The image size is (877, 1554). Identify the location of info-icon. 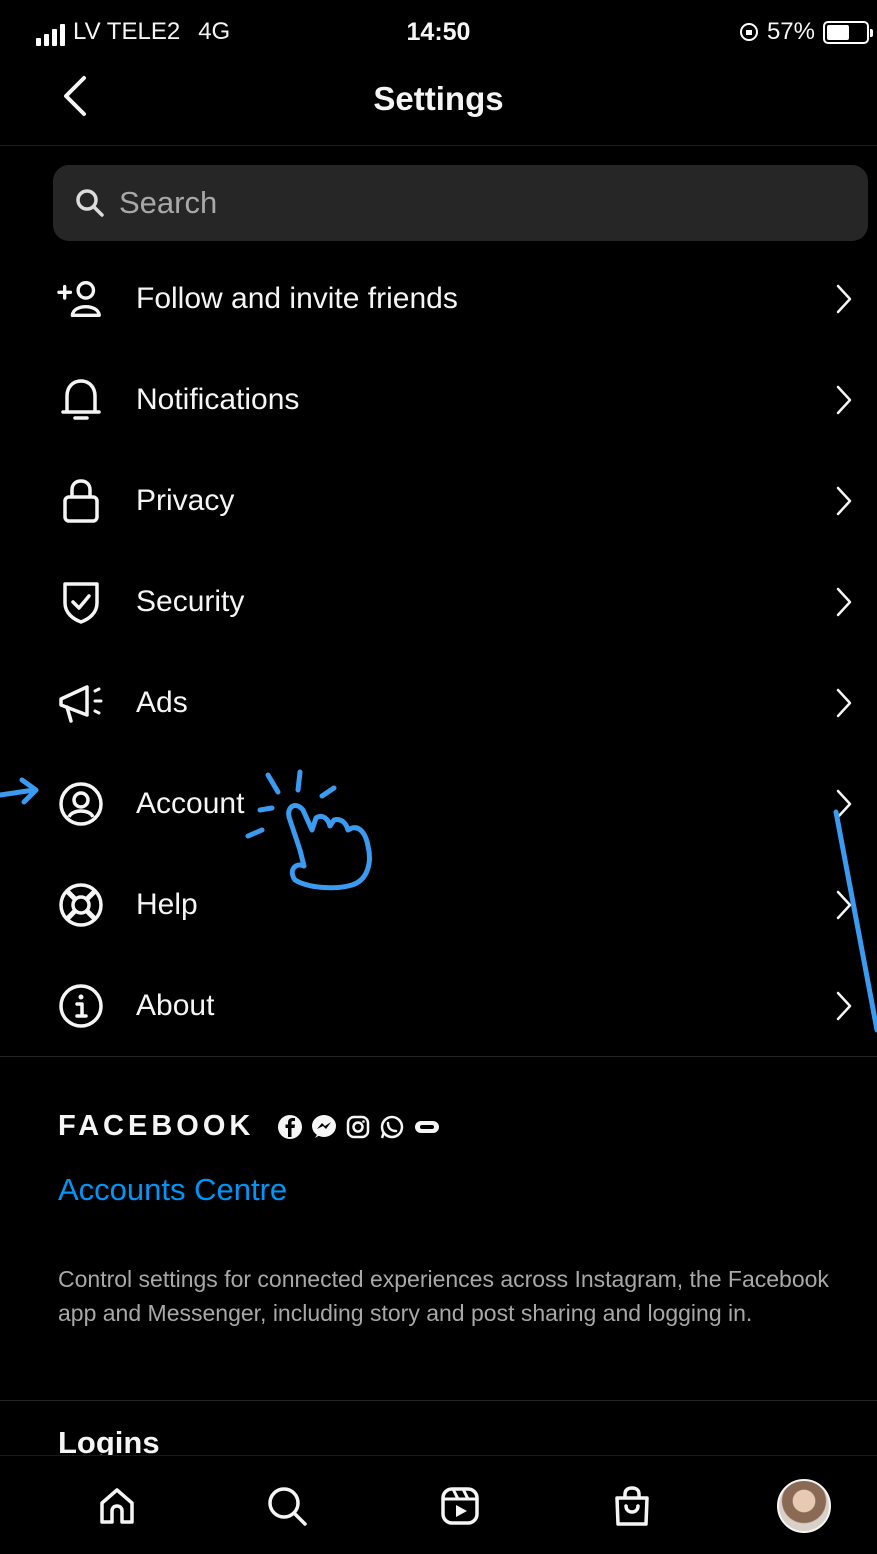
(81, 1006).